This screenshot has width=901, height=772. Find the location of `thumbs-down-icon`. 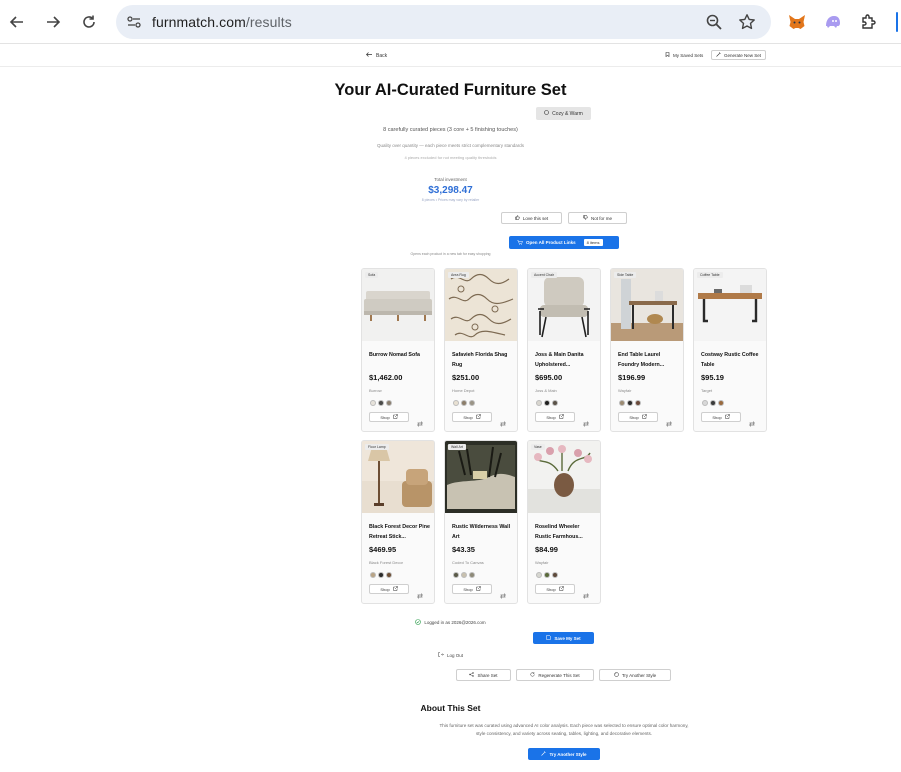

thumbs-down-icon is located at coordinates (585, 218).